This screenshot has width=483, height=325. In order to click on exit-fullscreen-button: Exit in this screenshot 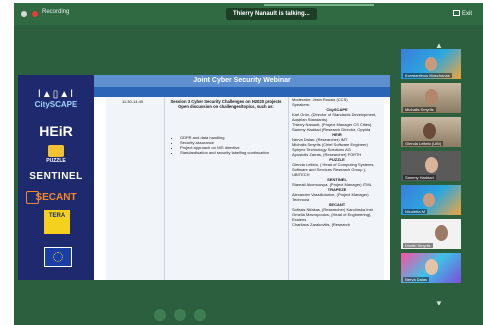, I will do `click(464, 14)`.